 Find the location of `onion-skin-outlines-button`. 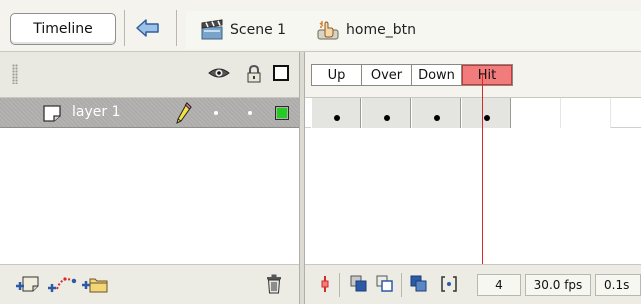

onion-skin-outlines-button is located at coordinates (385, 285).